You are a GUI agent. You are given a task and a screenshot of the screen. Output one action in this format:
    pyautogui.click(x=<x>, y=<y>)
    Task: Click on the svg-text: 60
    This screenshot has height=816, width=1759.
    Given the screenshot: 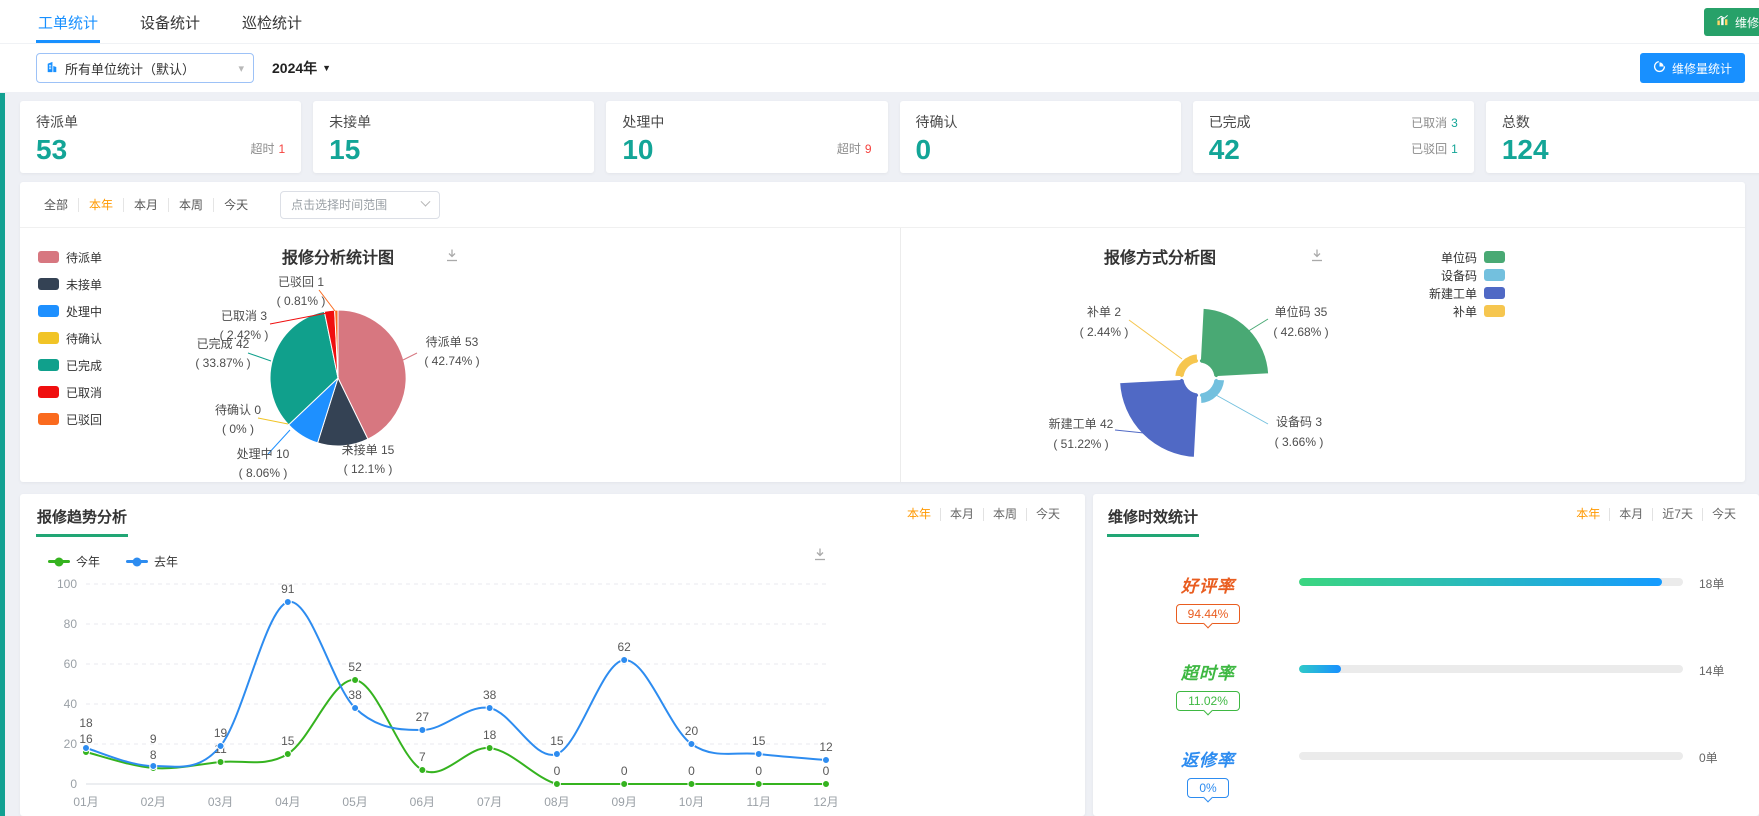 What is the action you would take?
    pyautogui.click(x=71, y=664)
    